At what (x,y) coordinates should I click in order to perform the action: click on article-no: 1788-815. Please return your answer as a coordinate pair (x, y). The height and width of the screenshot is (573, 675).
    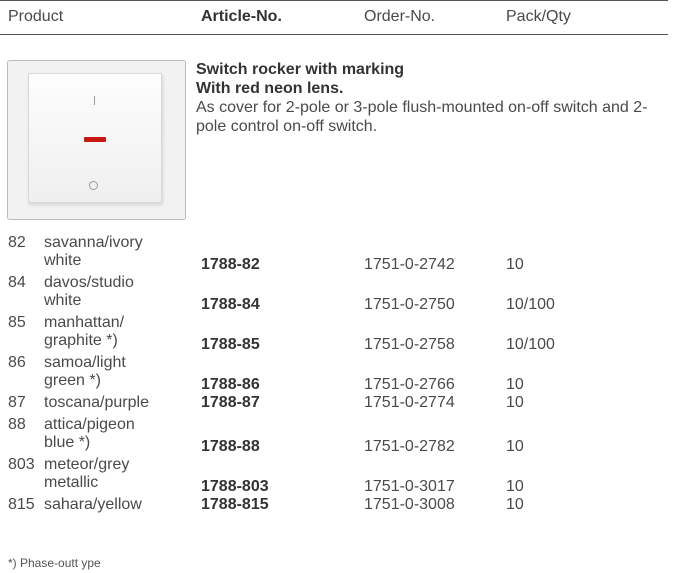
    Looking at the image, I should click on (235, 504).